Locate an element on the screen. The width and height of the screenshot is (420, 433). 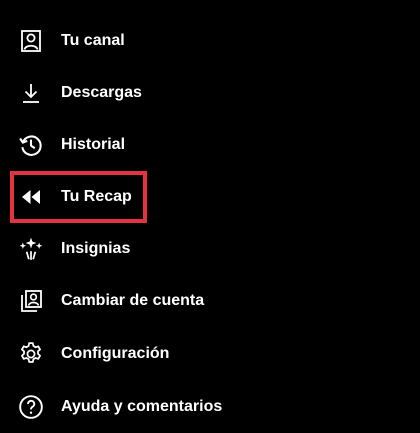
switch-account-icon is located at coordinates (31, 301).